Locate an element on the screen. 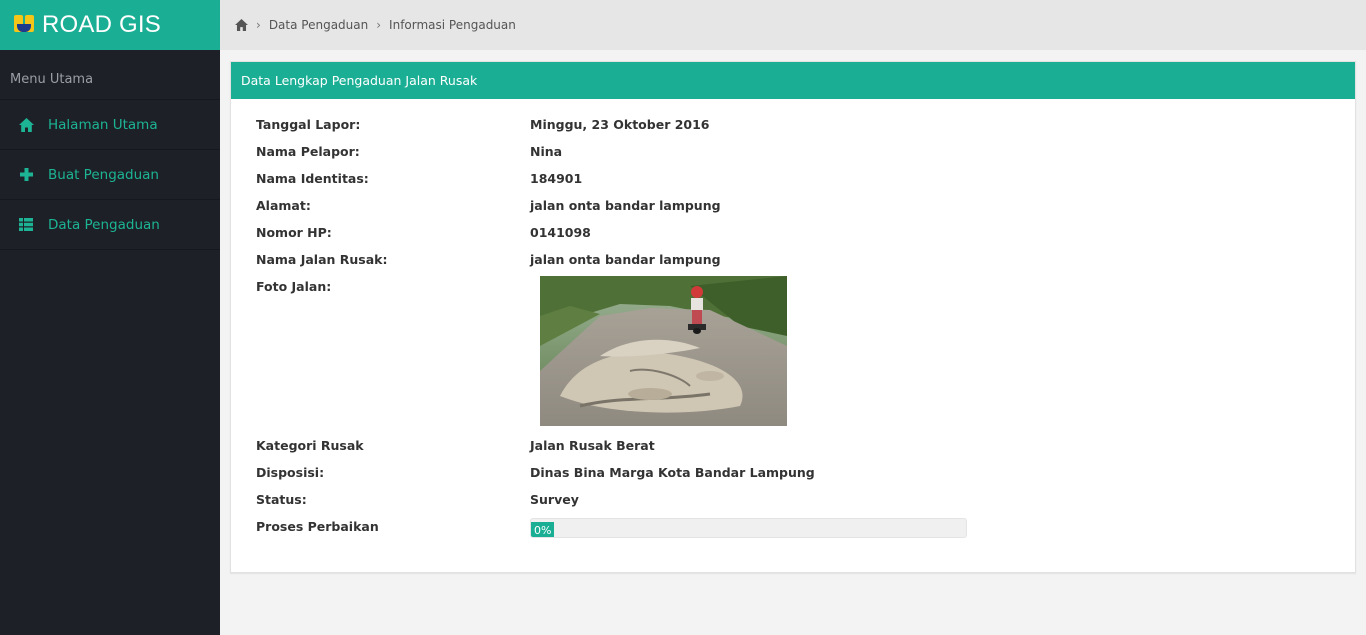  sidebar-item-label: Halaman Utama is located at coordinates (103, 124).